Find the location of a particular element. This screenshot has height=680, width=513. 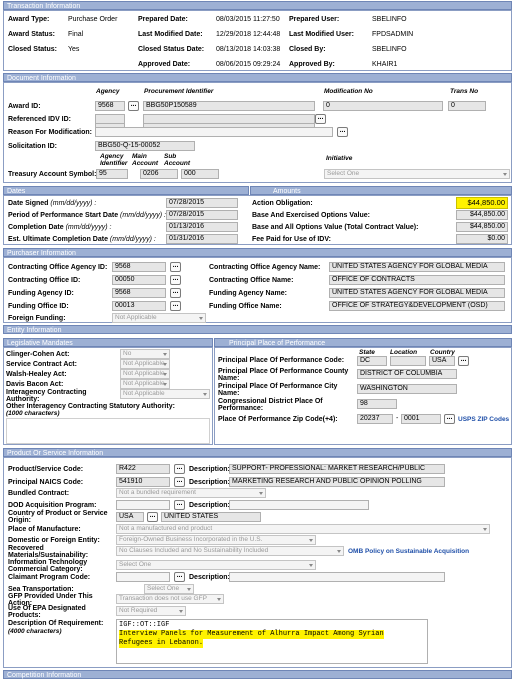

last-modified-user-label: Last Modified User: is located at coordinates (321, 34).